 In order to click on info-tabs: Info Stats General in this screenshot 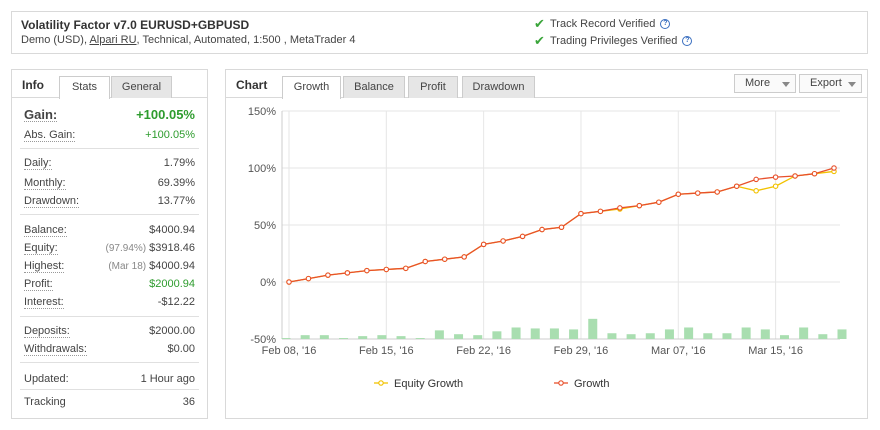, I will do `click(109, 84)`.